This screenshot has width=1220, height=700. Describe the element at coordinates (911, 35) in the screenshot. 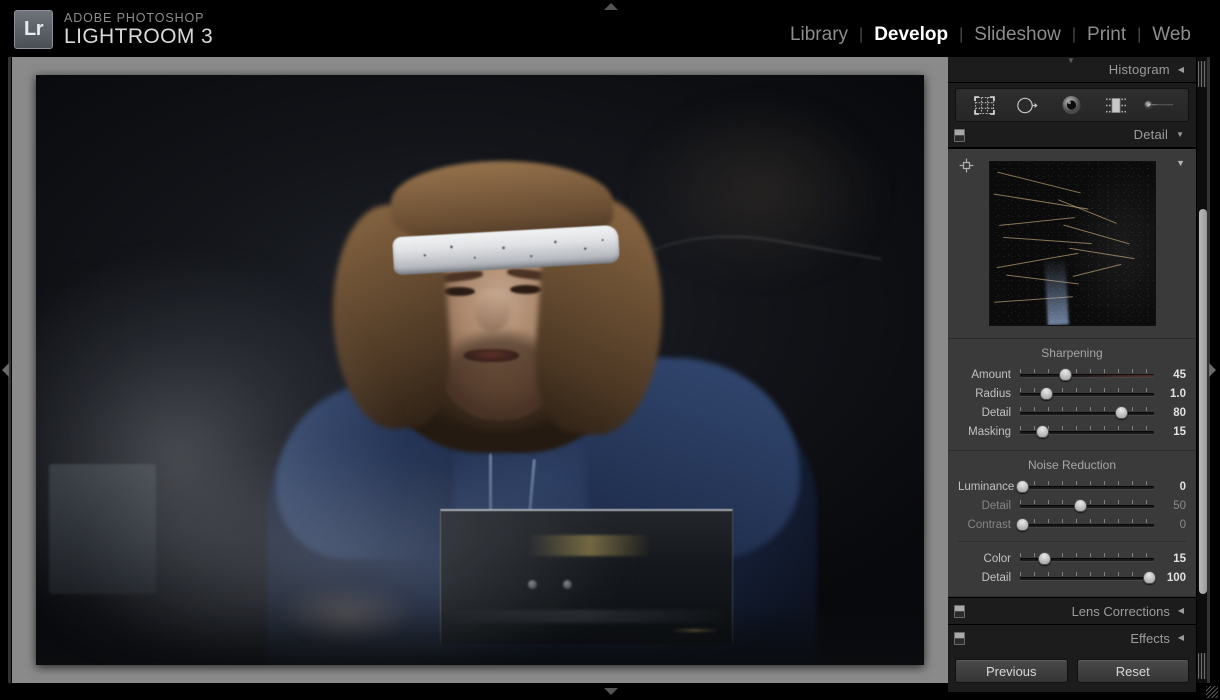

I see `module-develop: Develop` at that location.